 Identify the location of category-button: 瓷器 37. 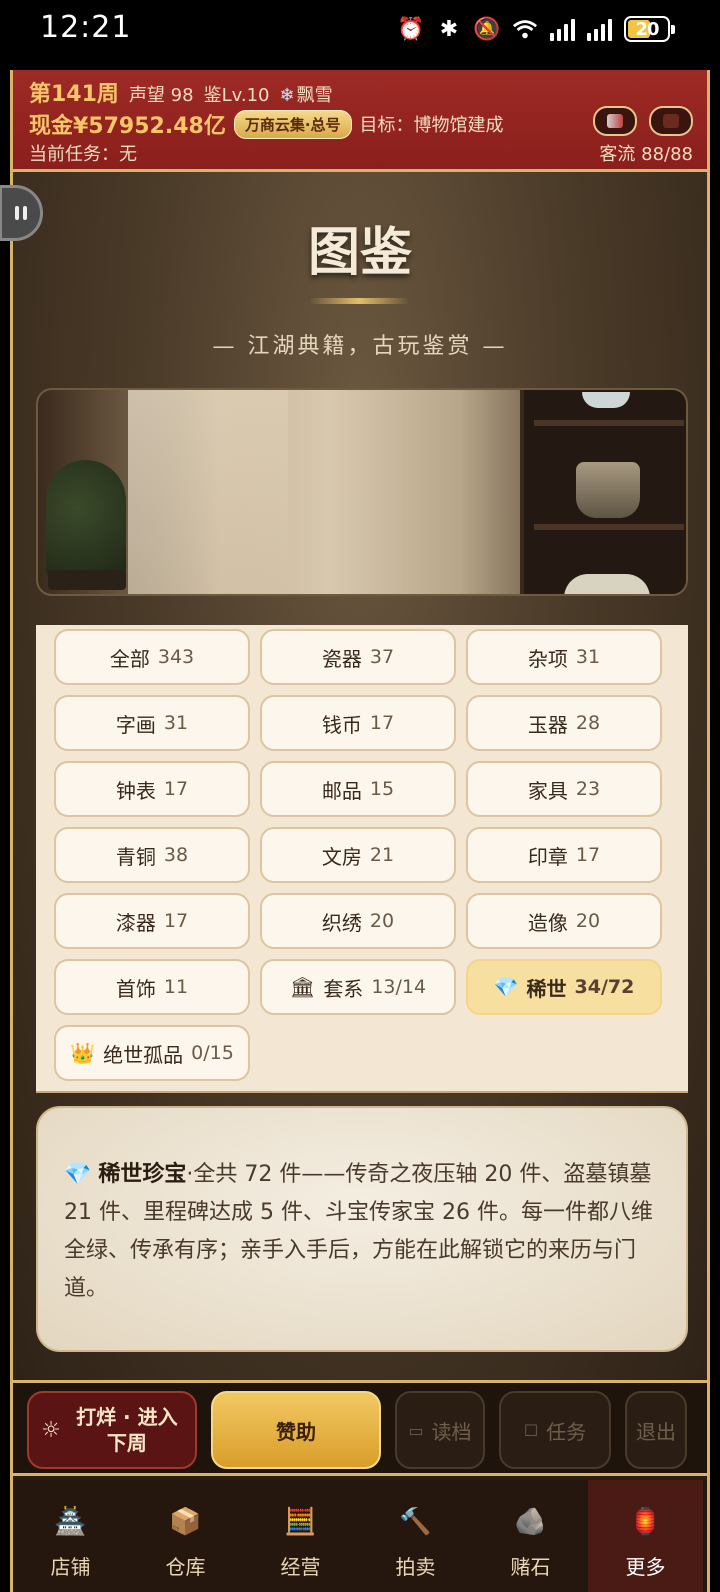
(358, 657).